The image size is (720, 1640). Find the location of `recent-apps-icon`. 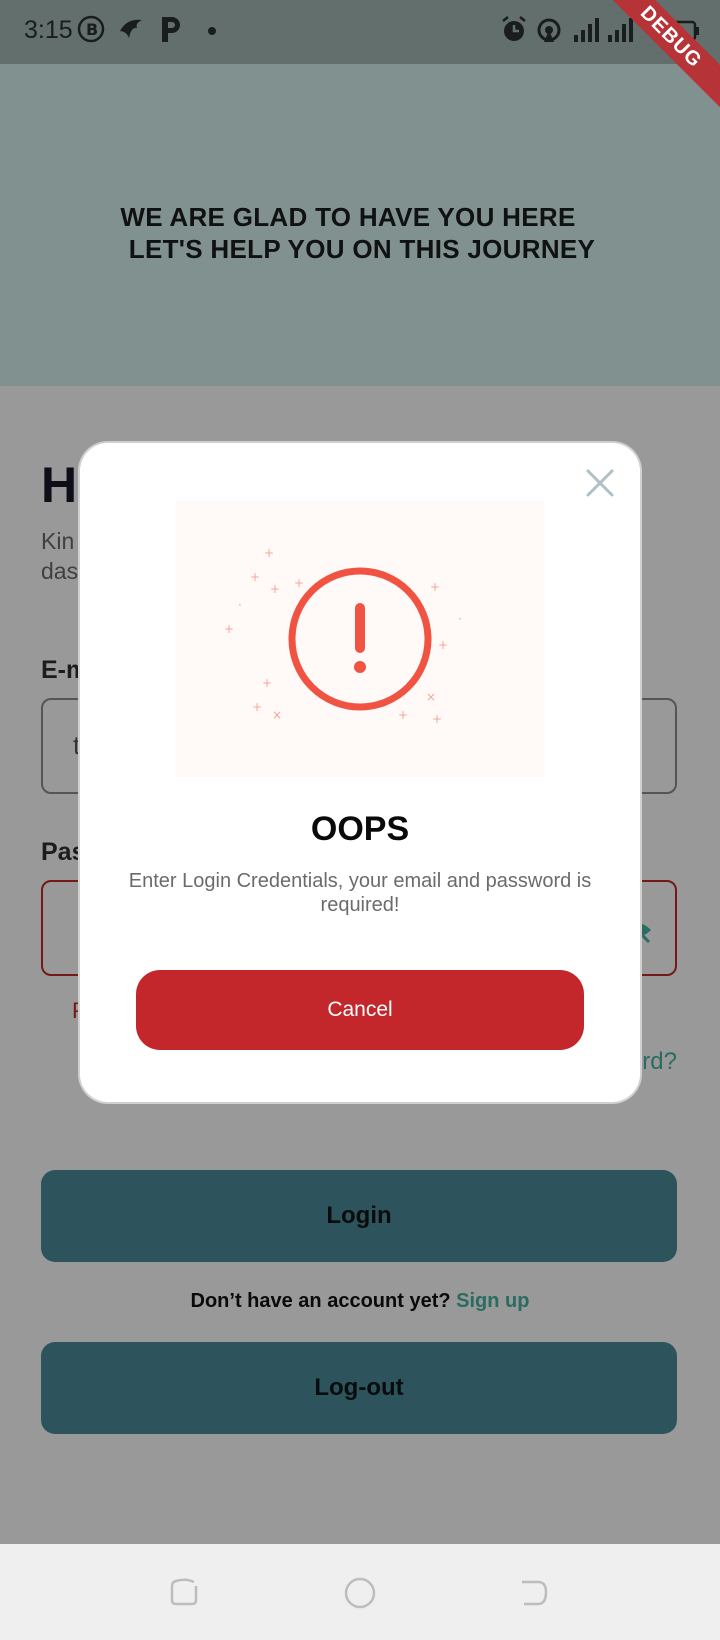

recent-apps-icon is located at coordinates (184, 1592).